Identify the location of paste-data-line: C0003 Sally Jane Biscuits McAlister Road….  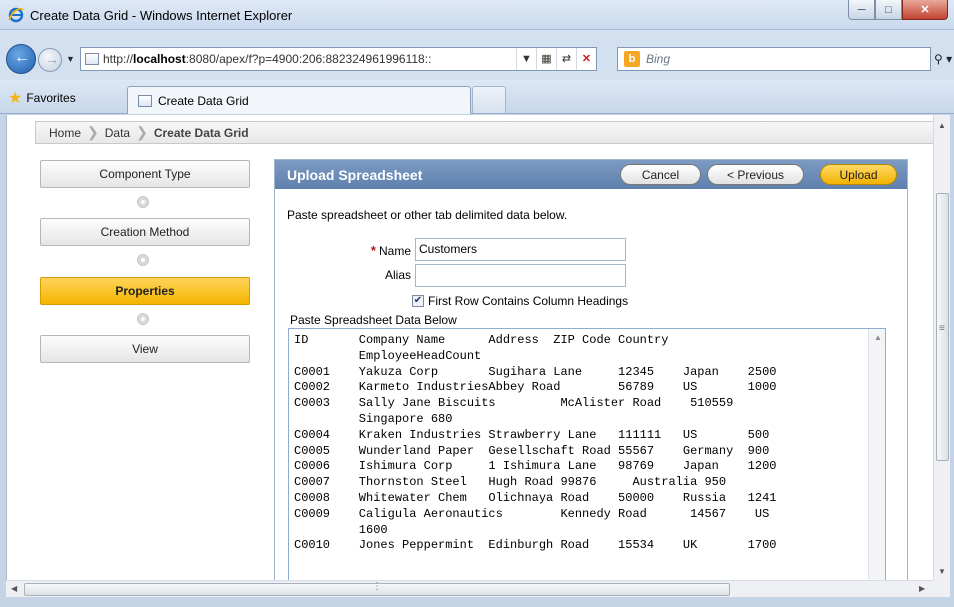
(514, 403).